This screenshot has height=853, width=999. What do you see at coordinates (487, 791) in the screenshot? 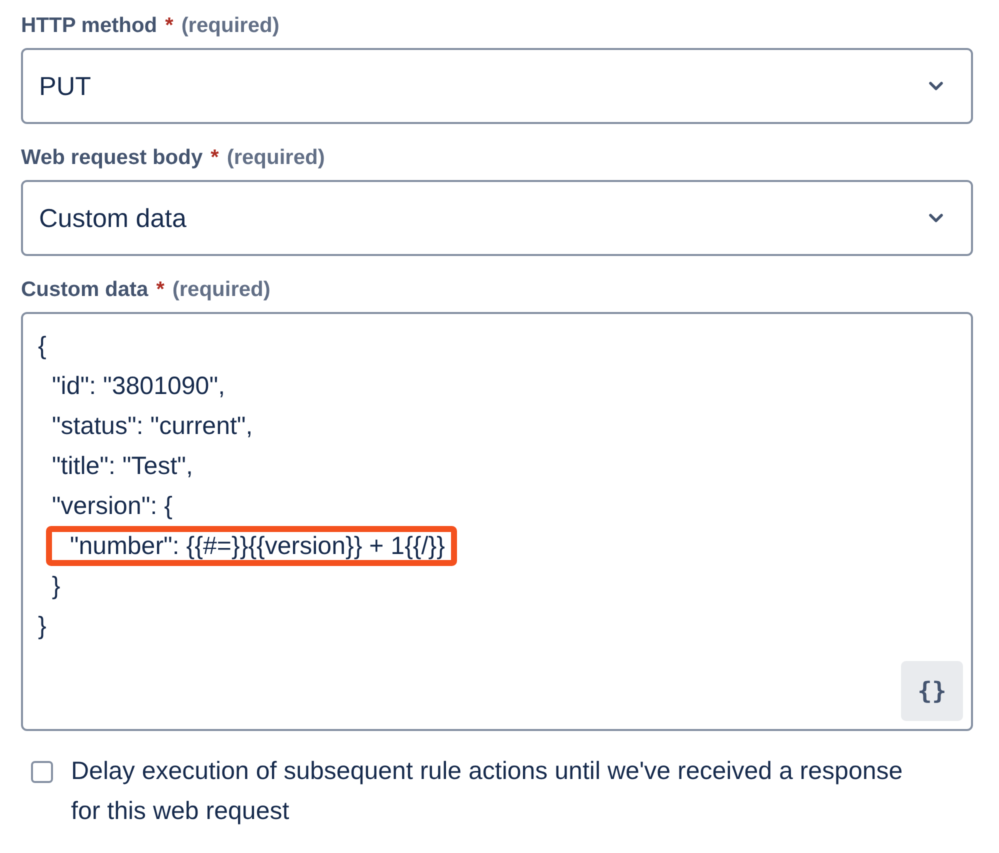
I see `checkbox-label: Delay execution of subsequent rule actions until we've received a response for this web request` at bounding box center [487, 791].